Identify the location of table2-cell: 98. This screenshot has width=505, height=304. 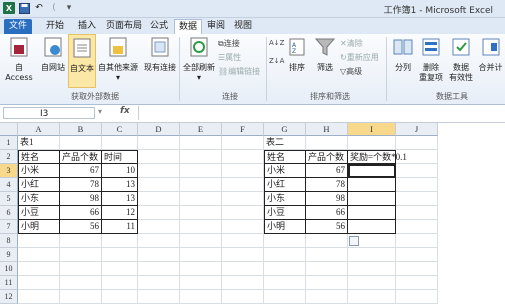
(327, 199).